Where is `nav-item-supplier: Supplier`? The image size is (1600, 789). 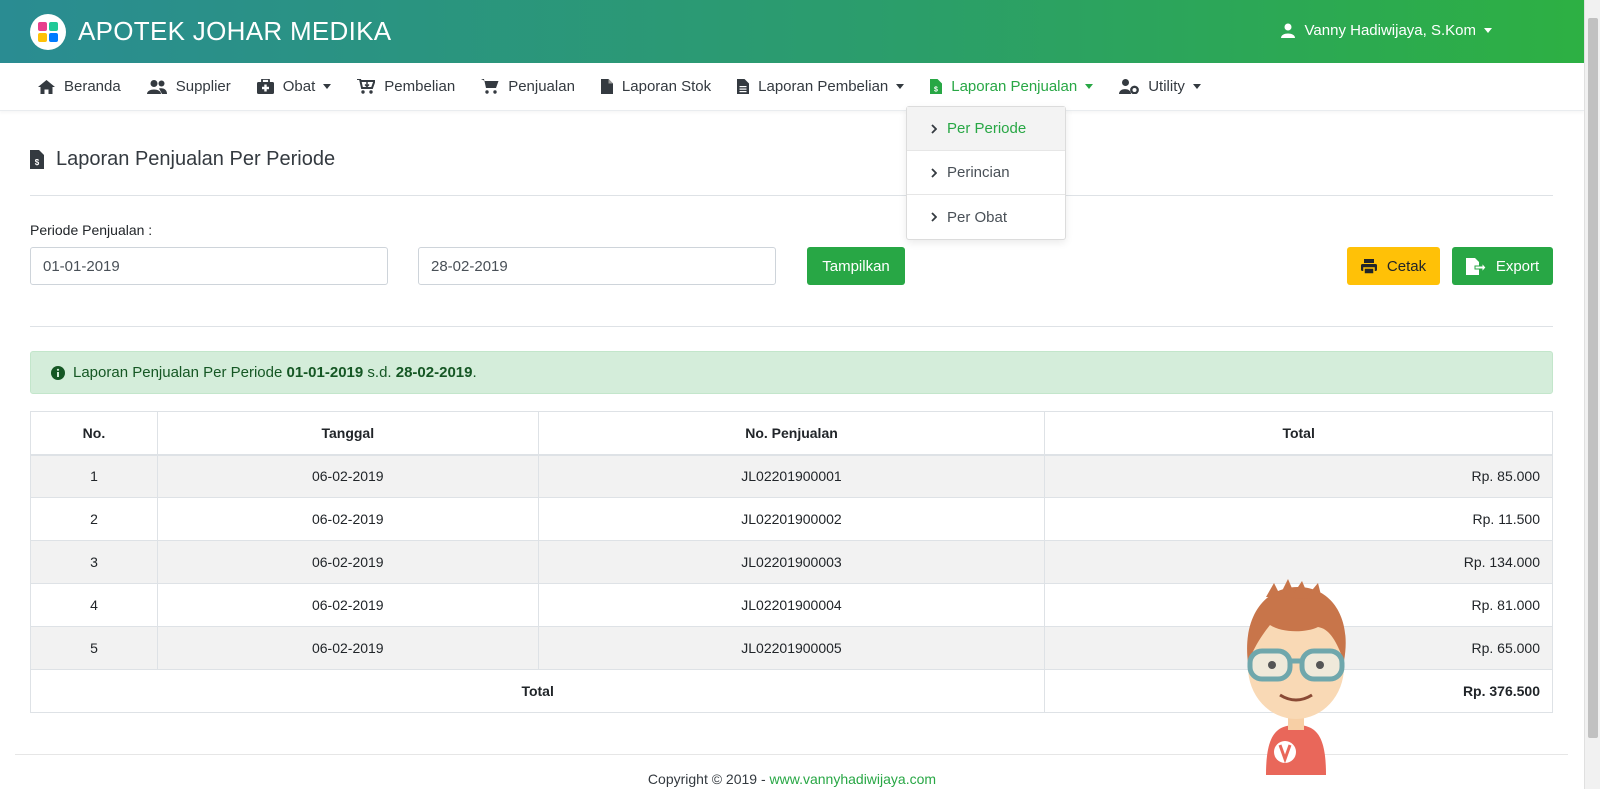 nav-item-supplier: Supplier is located at coordinates (188, 86).